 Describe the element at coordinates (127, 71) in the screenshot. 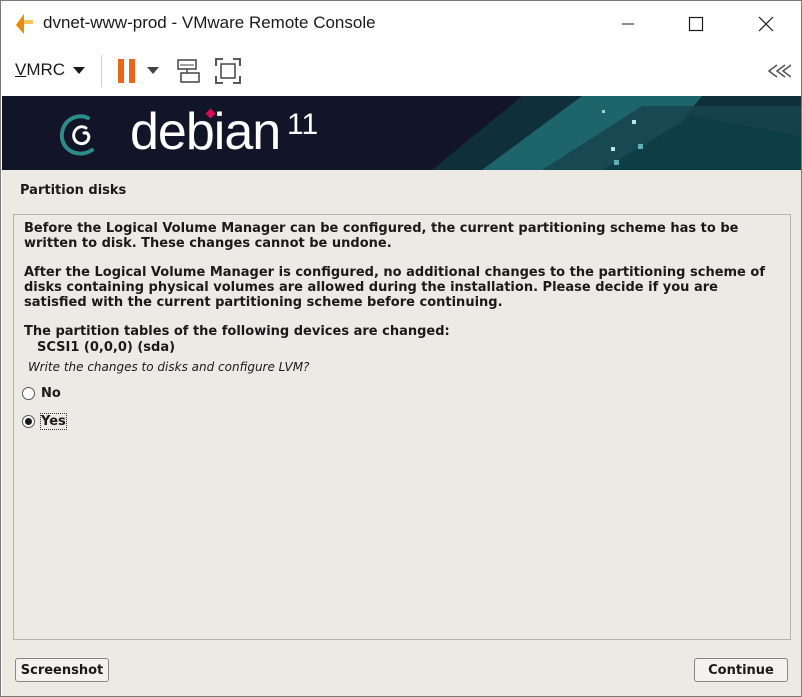

I see `pause-icon` at that location.